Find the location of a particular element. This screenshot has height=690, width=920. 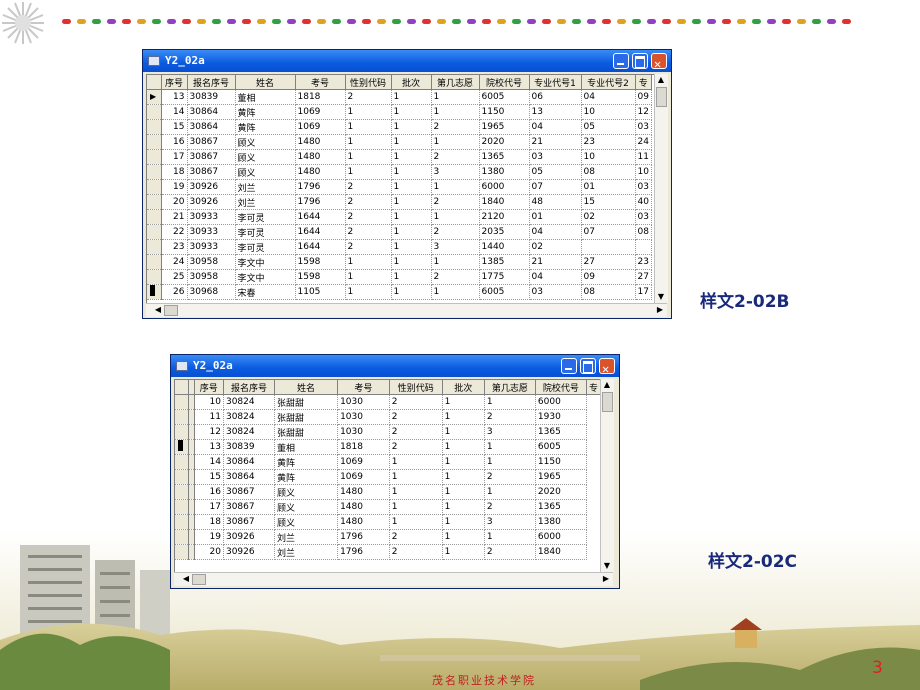

table-cell: 30958 is located at coordinates (211, 262).